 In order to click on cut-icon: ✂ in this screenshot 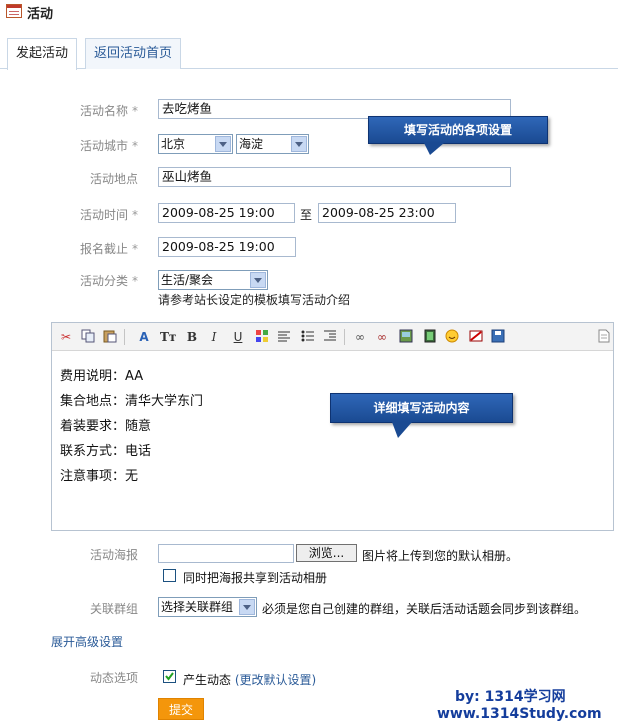, I will do `click(66, 337)`.